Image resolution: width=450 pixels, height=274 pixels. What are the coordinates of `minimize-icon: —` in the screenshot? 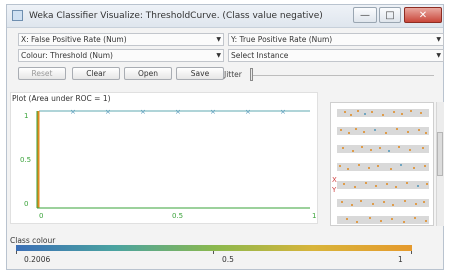 It's located at (365, 15).